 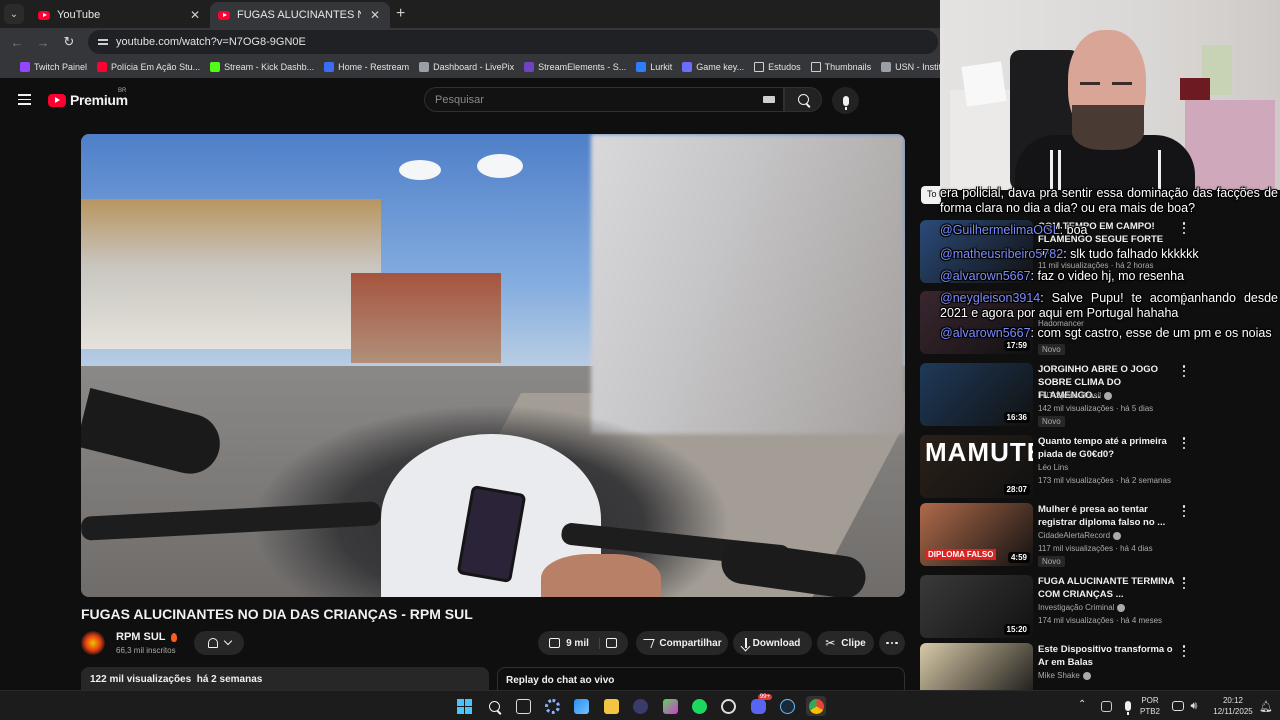 I want to click on keyboard-icon, so click(x=769, y=99).